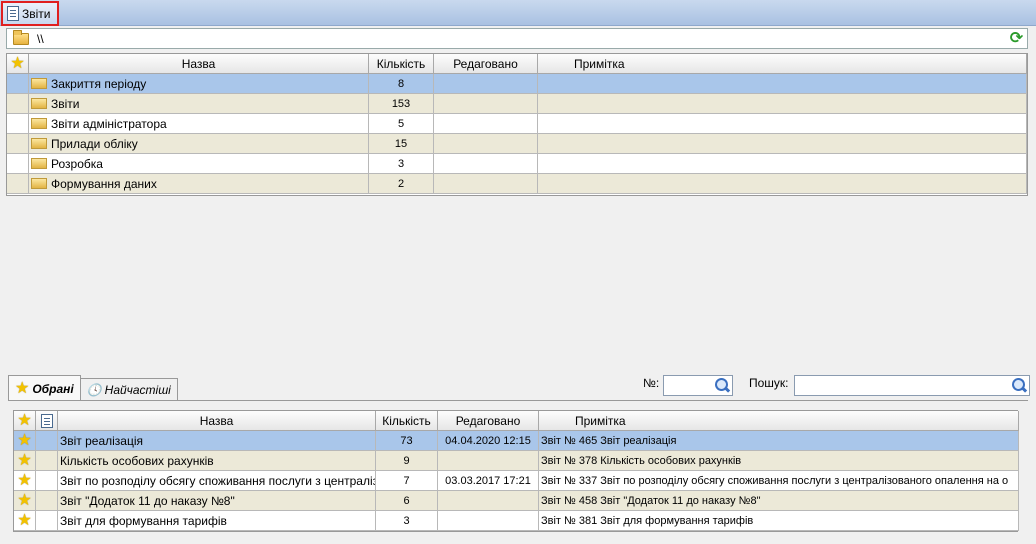 The width and height of the screenshot is (1036, 544). What do you see at coordinates (199, 124) in the screenshot?
I see `folder-name-cell: Звіти адміністратора` at bounding box center [199, 124].